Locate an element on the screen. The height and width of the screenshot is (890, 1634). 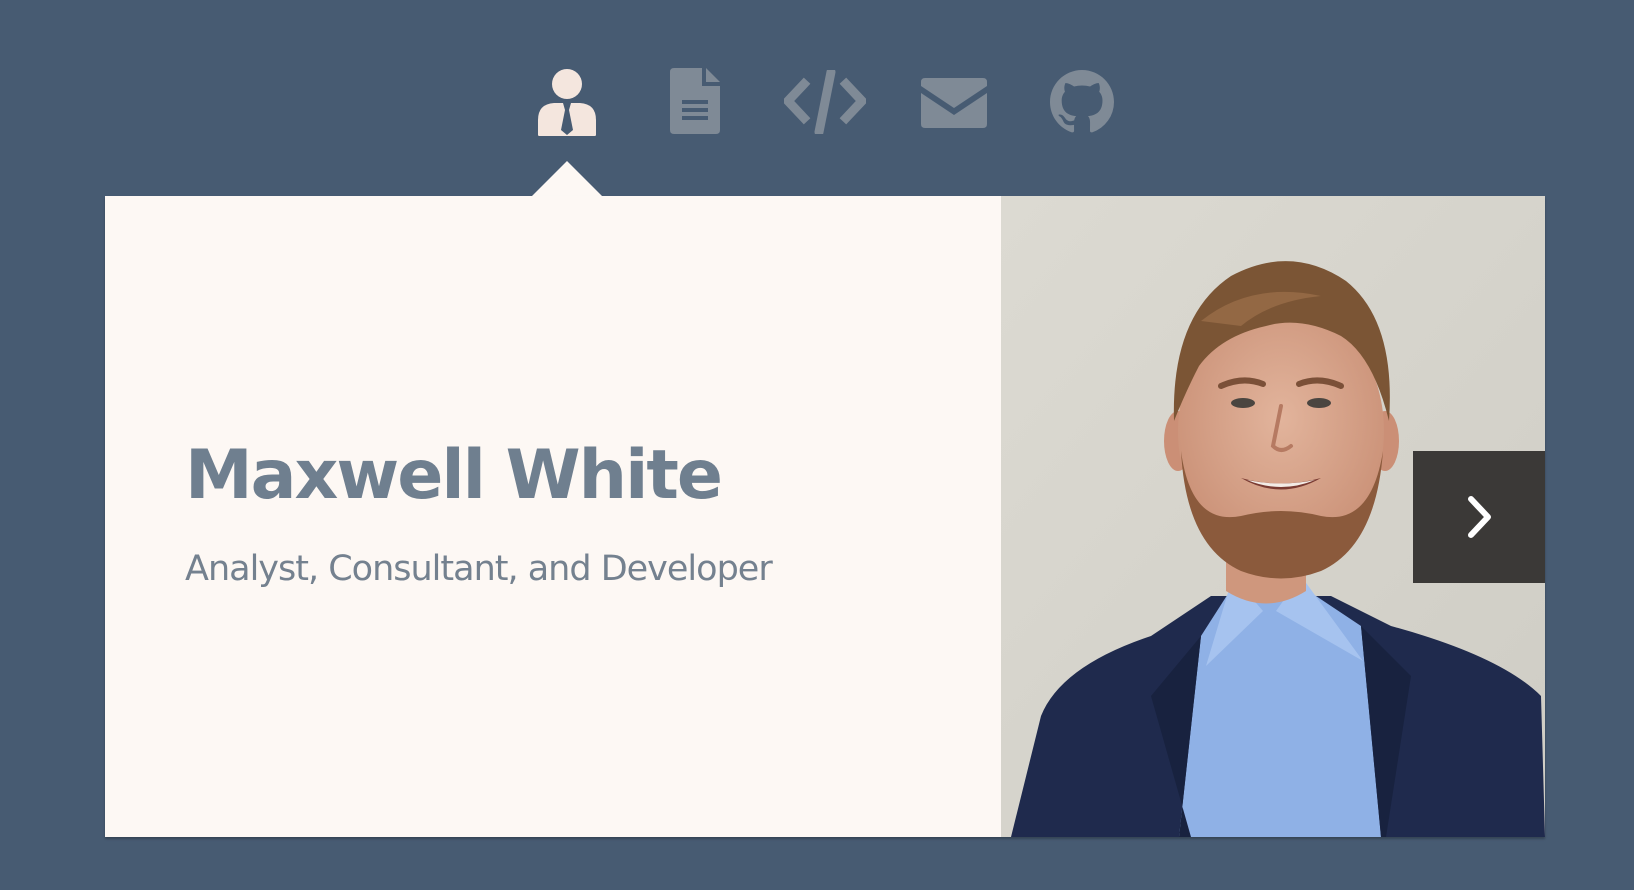
code-icon is located at coordinates (825, 102).